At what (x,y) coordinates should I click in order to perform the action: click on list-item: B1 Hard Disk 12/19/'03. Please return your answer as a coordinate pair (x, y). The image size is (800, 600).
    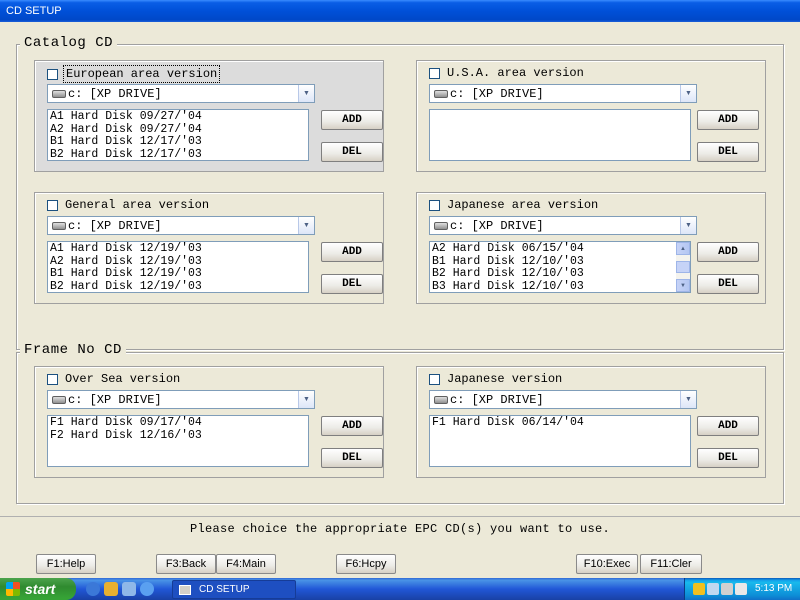
    Looking at the image, I should click on (178, 274).